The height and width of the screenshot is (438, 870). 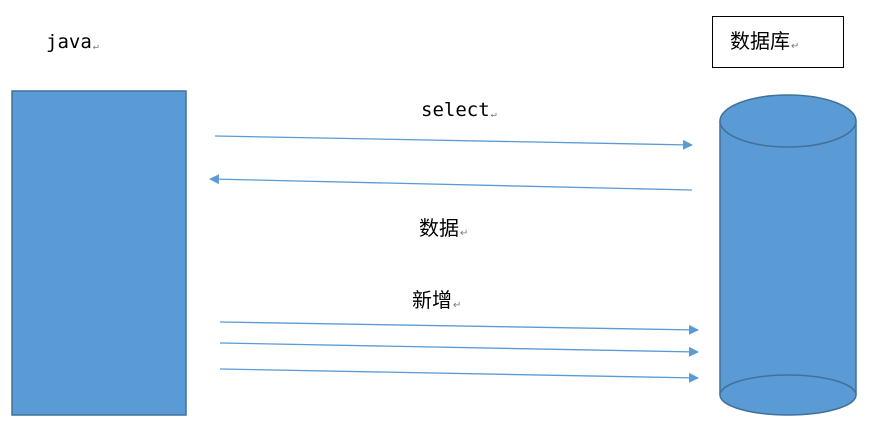 I want to click on database-label-box: 数据库↵, so click(x=778, y=42).